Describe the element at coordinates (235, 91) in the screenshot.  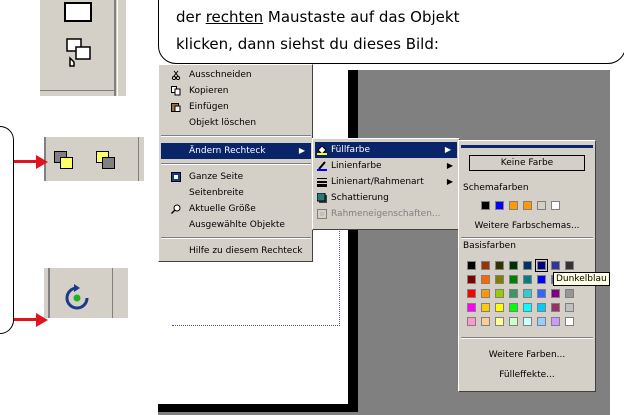
I see `menu-item-kopieren: Kopieren` at that location.